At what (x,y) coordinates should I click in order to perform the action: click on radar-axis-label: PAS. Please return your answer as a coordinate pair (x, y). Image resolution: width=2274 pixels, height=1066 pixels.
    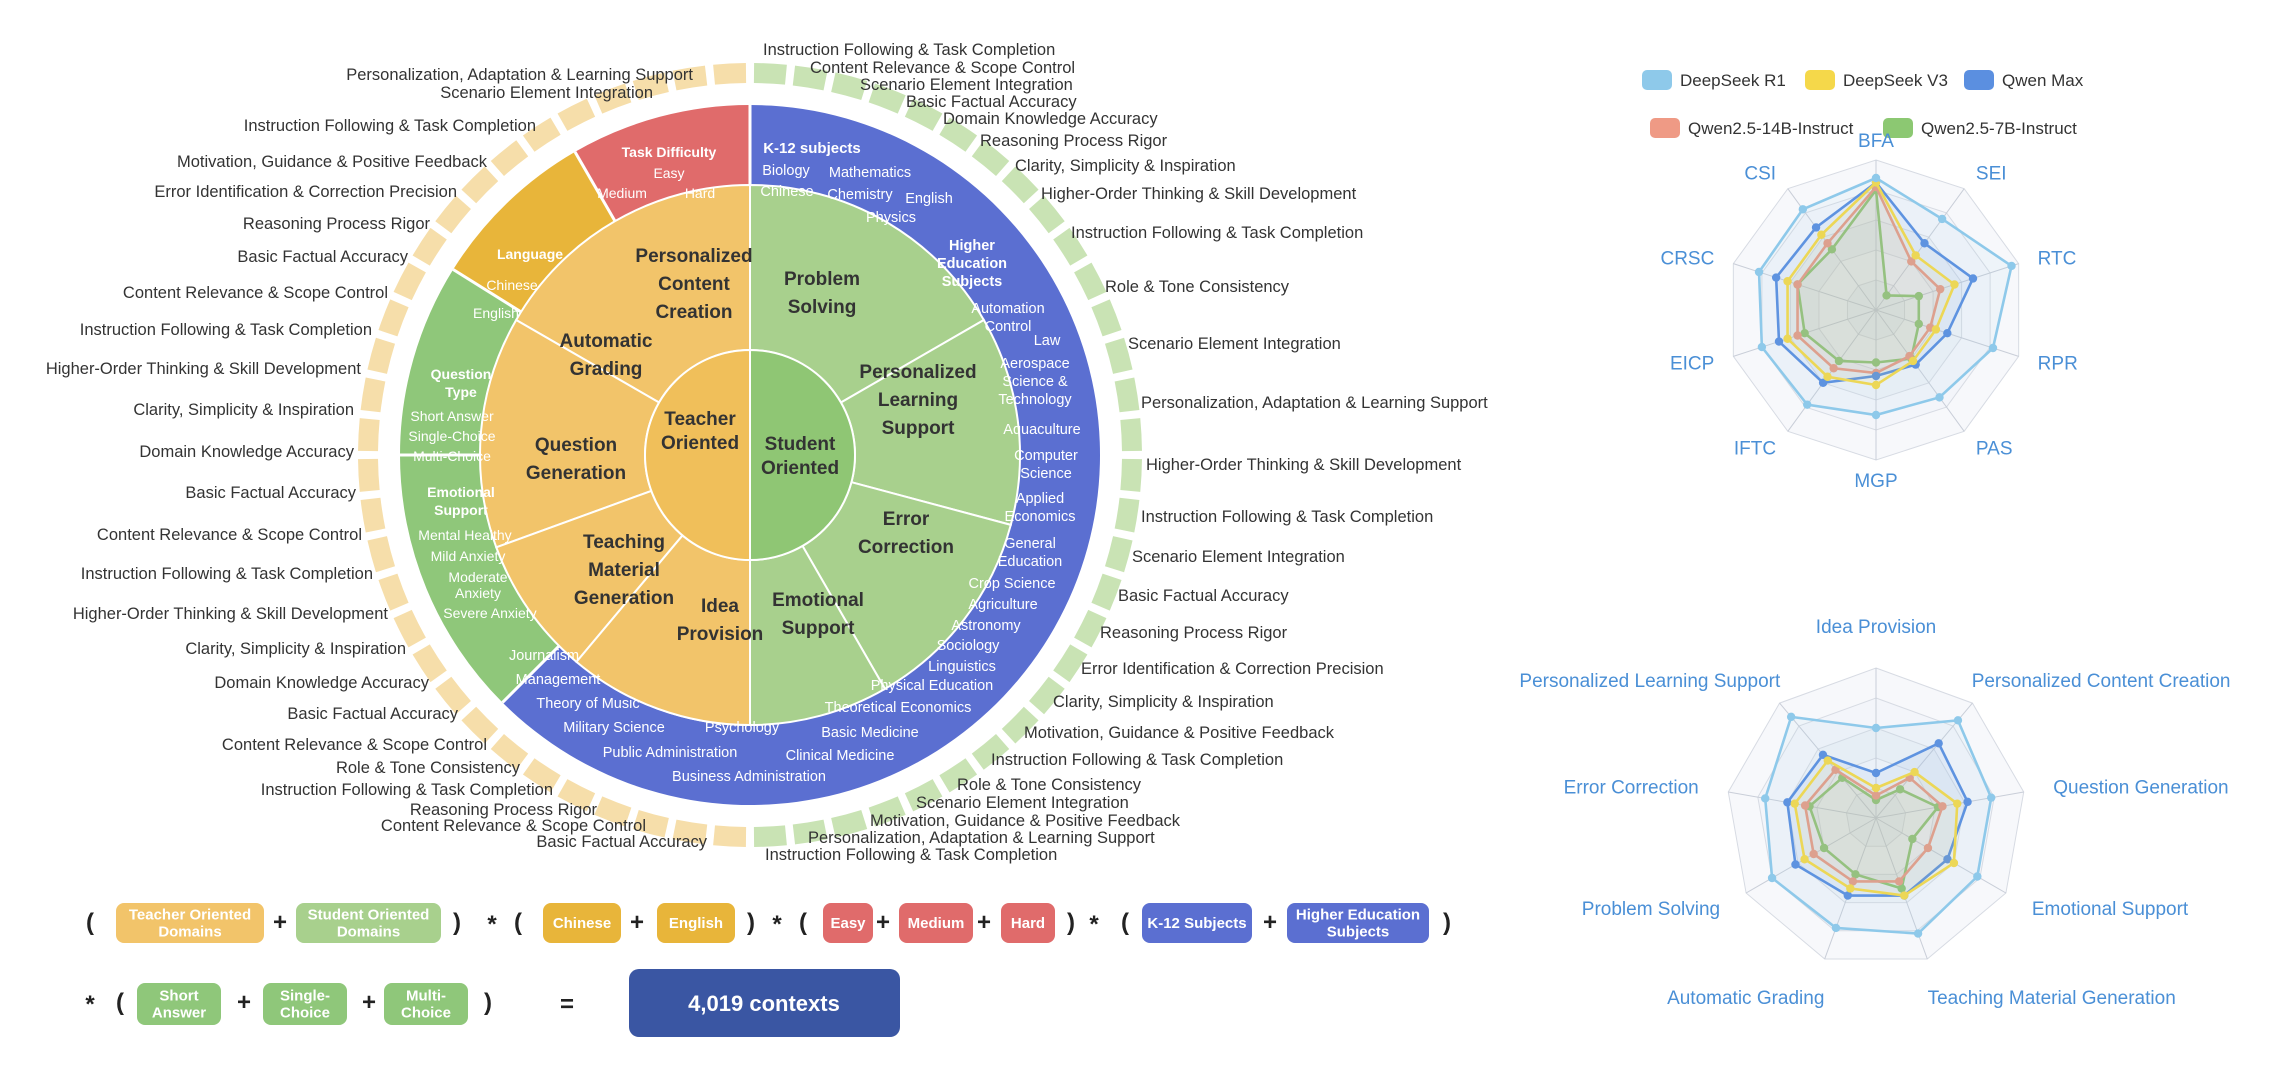
    Looking at the image, I should click on (1994, 449).